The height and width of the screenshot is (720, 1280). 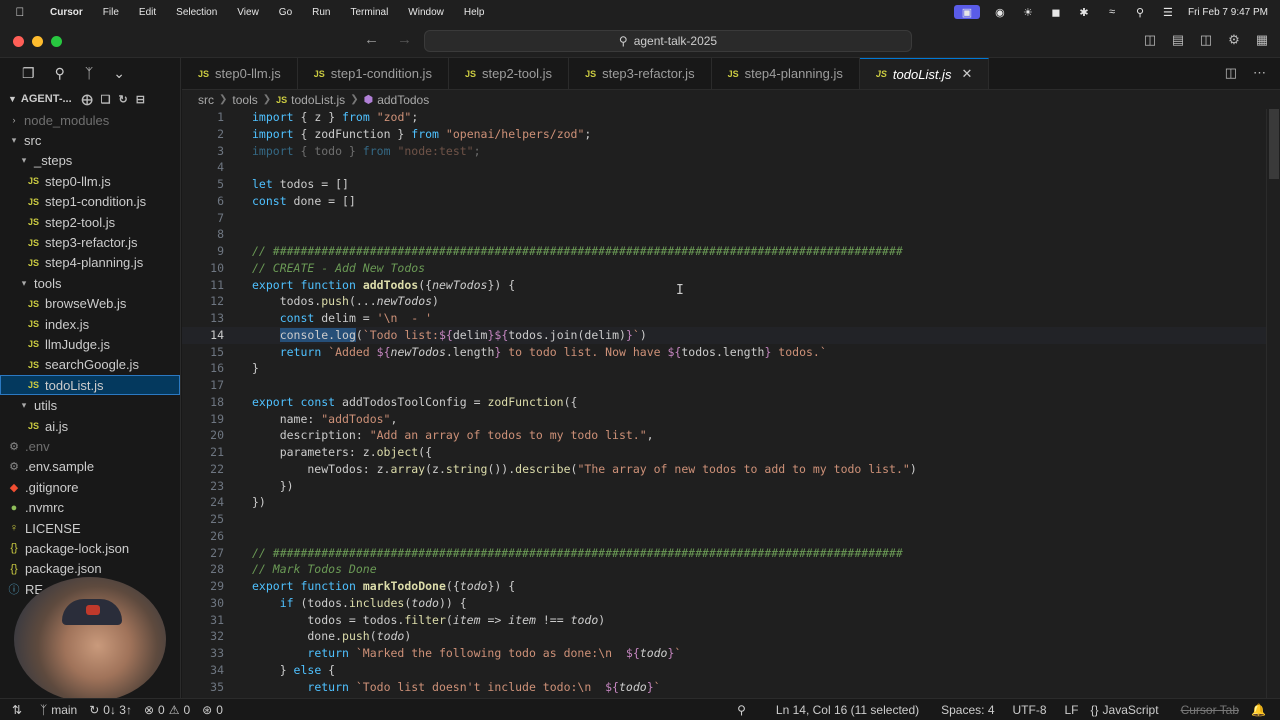 What do you see at coordinates (1178, 40) in the screenshot?
I see `toggle-panel-icon: ▤` at bounding box center [1178, 40].